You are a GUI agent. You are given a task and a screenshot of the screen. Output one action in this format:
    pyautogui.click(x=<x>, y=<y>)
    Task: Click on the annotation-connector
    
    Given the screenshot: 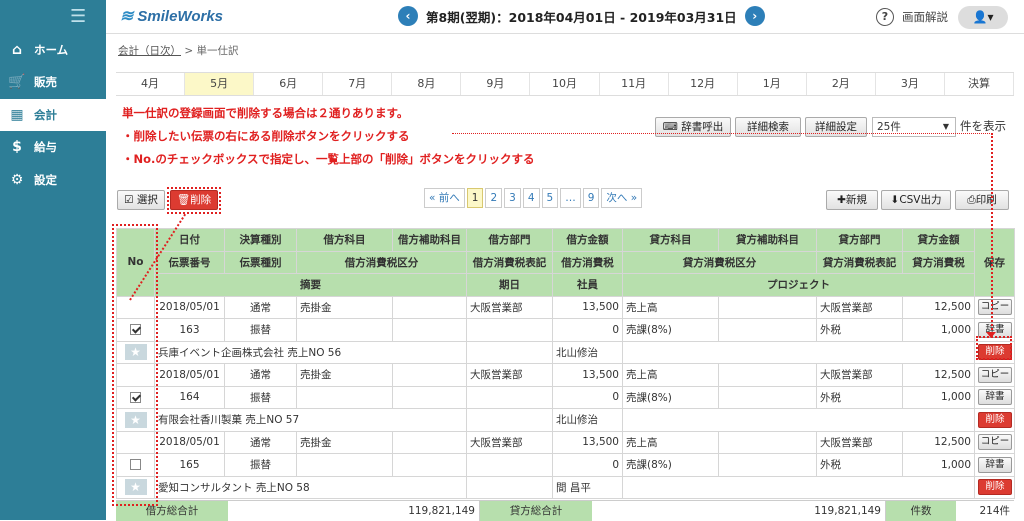 What is the action you would take?
    pyautogui.click(x=158, y=256)
    